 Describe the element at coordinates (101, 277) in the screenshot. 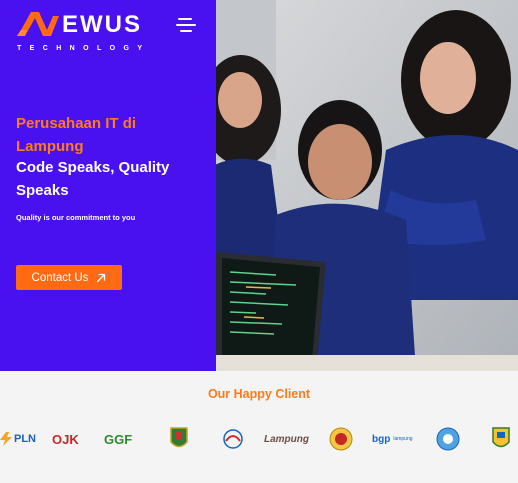

I see `arrow-up-right-icon` at that location.